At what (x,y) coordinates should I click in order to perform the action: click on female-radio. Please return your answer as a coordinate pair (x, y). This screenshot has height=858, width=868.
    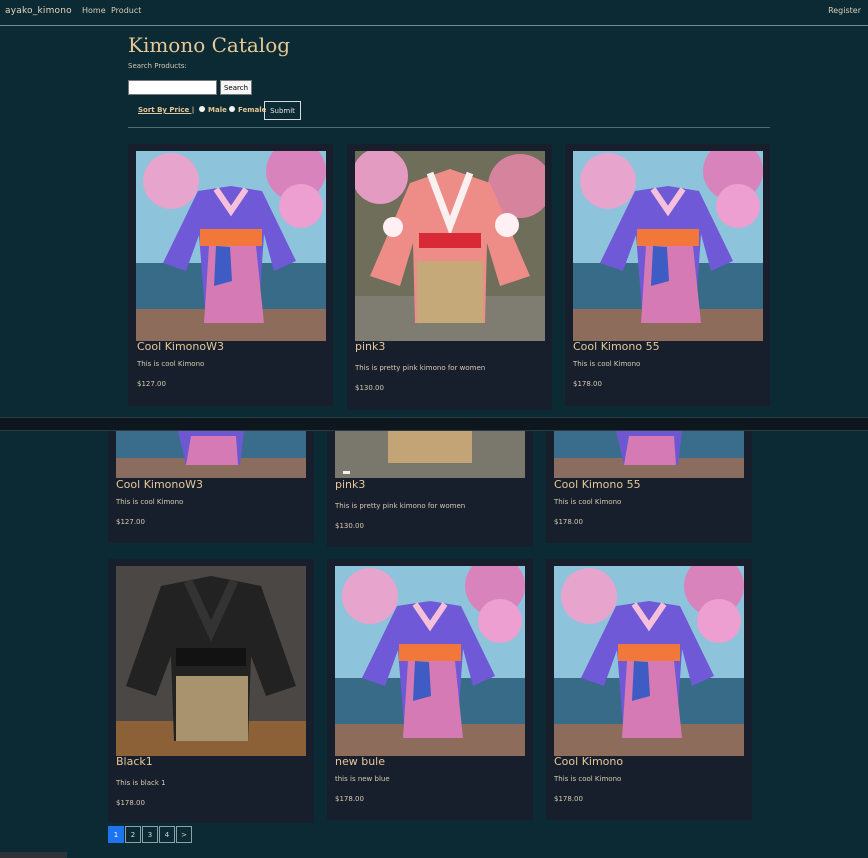
    Looking at the image, I should click on (232, 109).